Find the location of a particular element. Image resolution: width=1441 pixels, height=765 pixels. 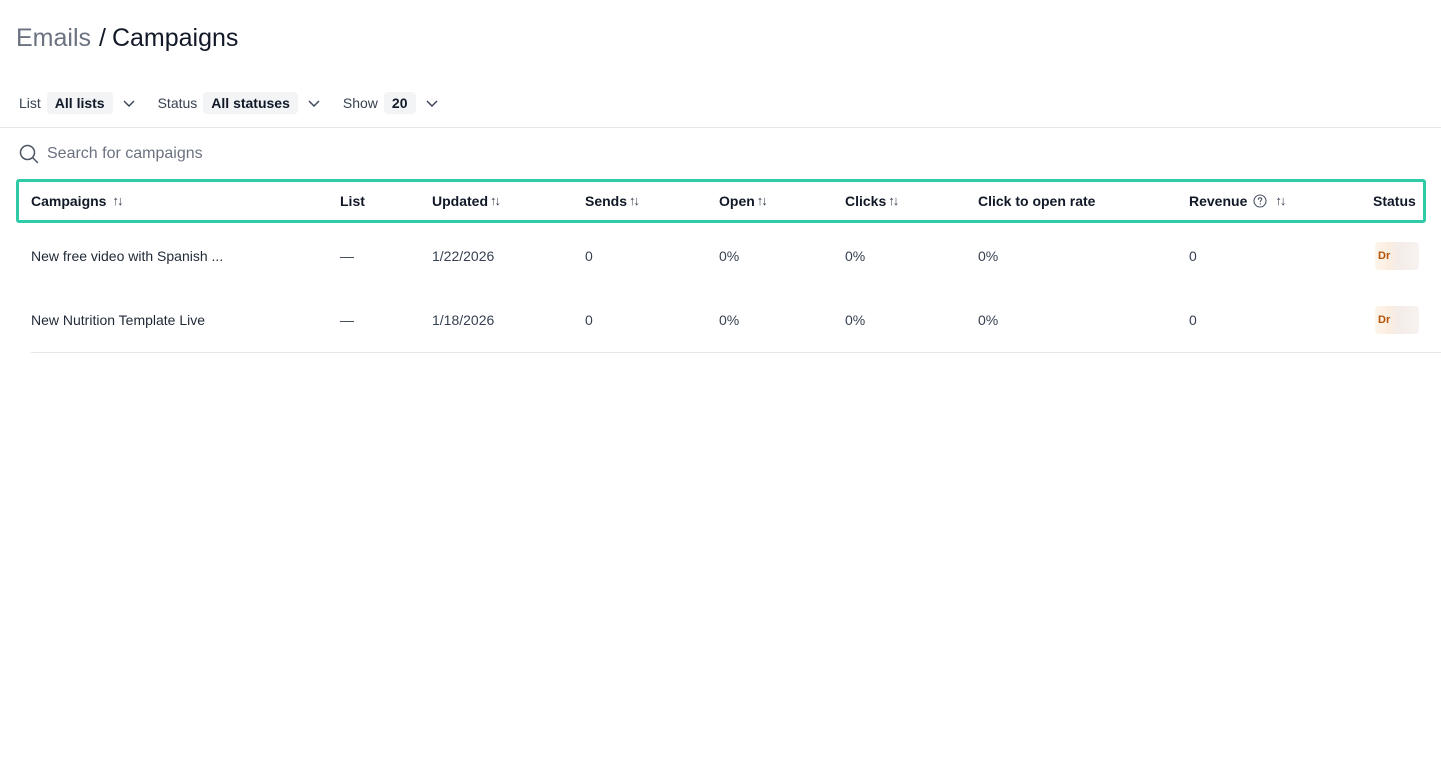

list-filter-label: List is located at coordinates (30, 103).